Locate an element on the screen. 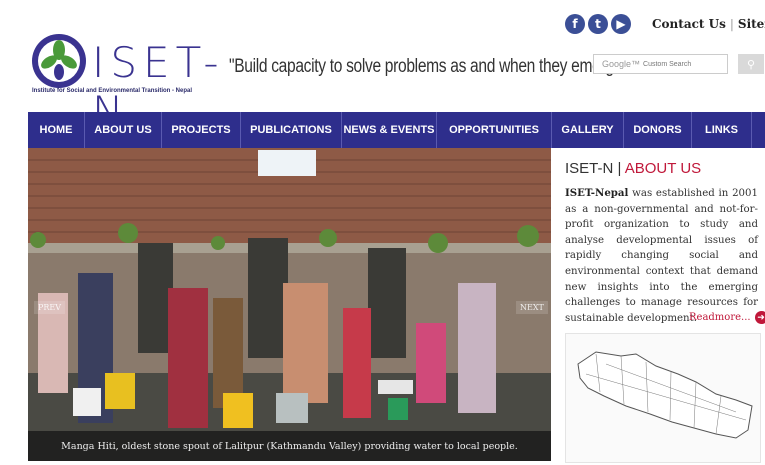 The width and height of the screenshot is (765, 465). nav-item-projects: PROJECTS is located at coordinates (201, 130).